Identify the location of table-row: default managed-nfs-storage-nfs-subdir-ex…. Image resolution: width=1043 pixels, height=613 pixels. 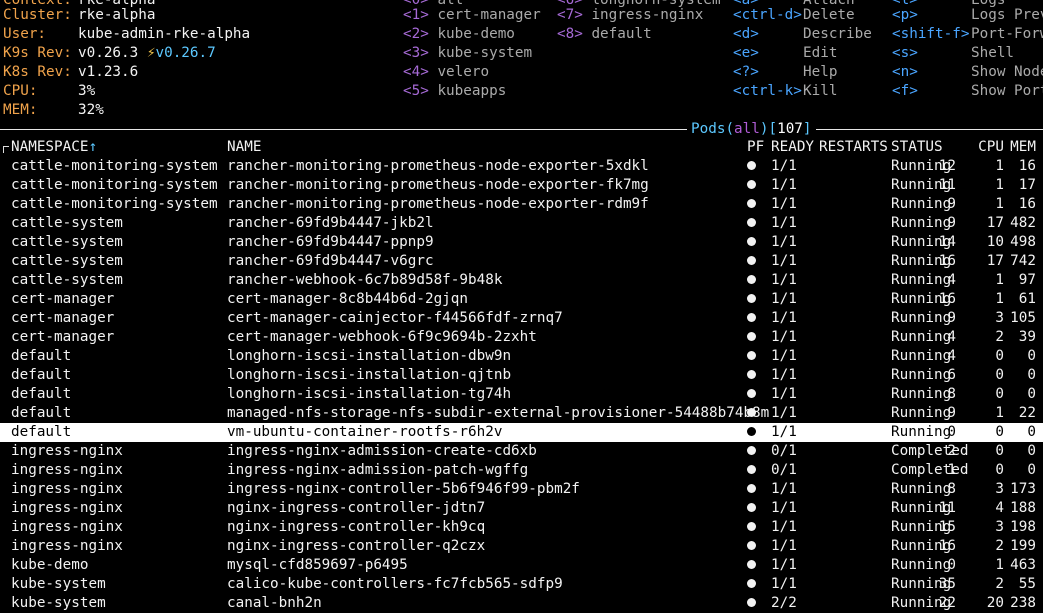
(521, 413).